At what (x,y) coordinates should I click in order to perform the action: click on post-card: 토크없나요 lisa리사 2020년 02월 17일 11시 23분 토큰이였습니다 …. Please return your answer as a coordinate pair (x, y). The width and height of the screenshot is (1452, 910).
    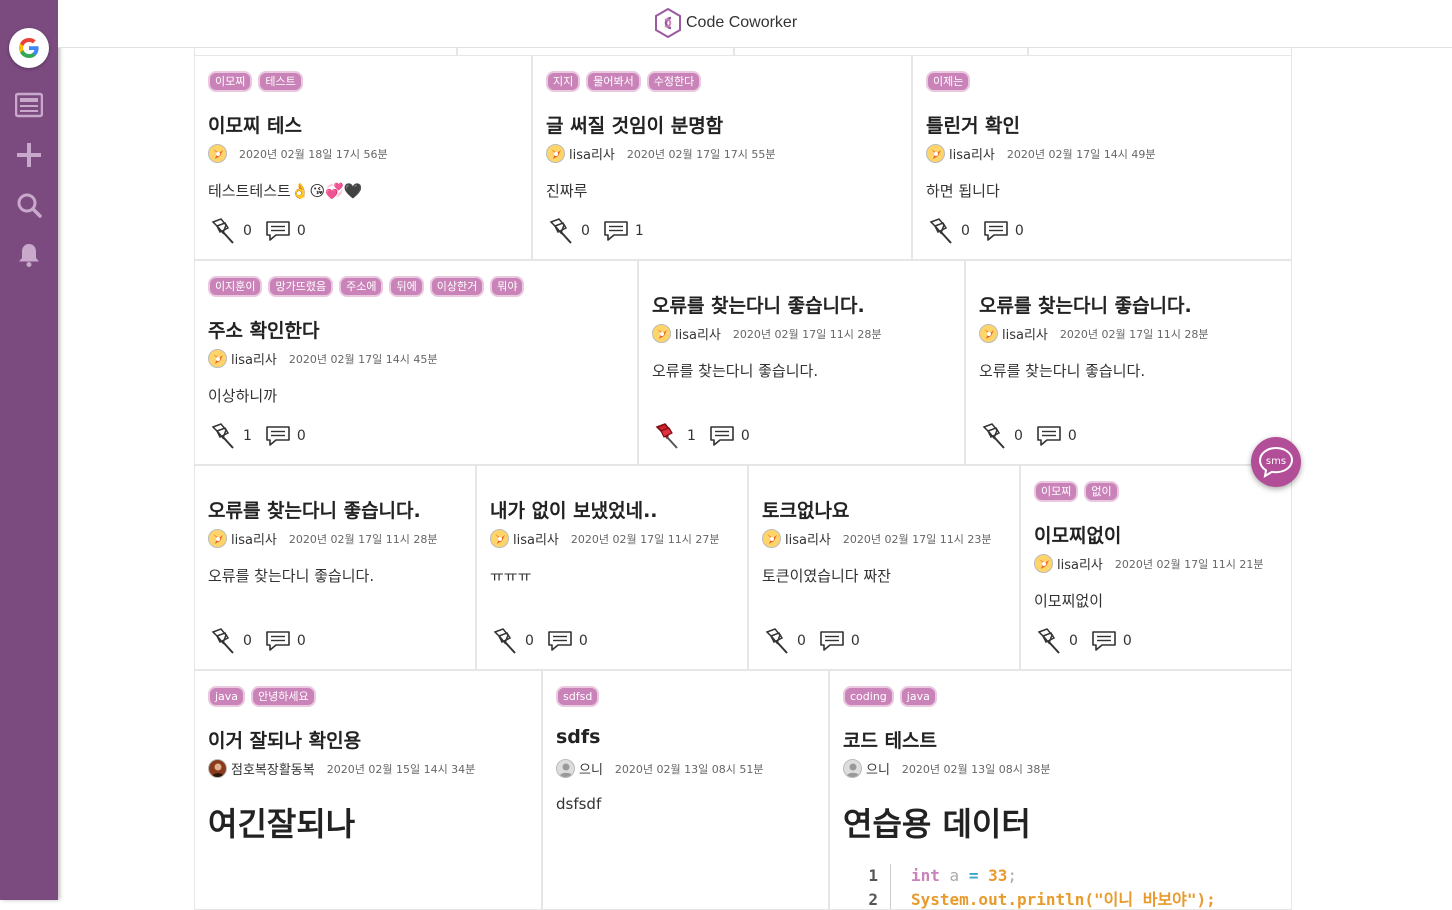
    Looking at the image, I should click on (884, 567).